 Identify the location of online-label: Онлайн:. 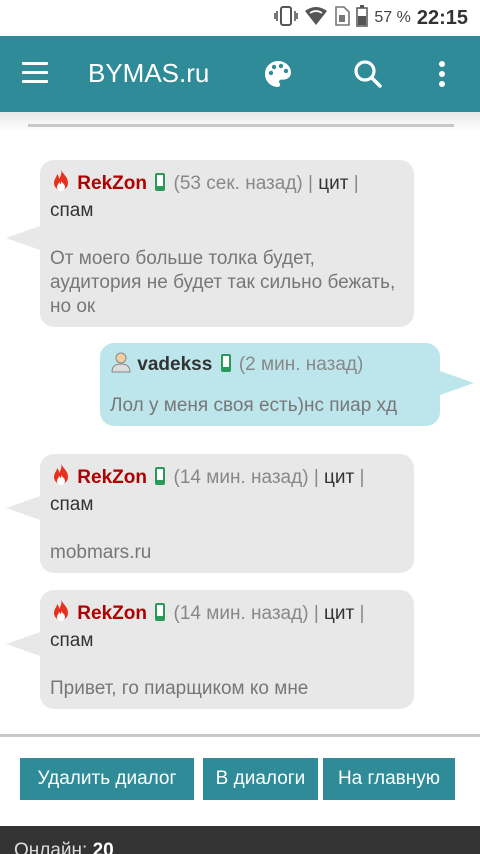
(51, 847).